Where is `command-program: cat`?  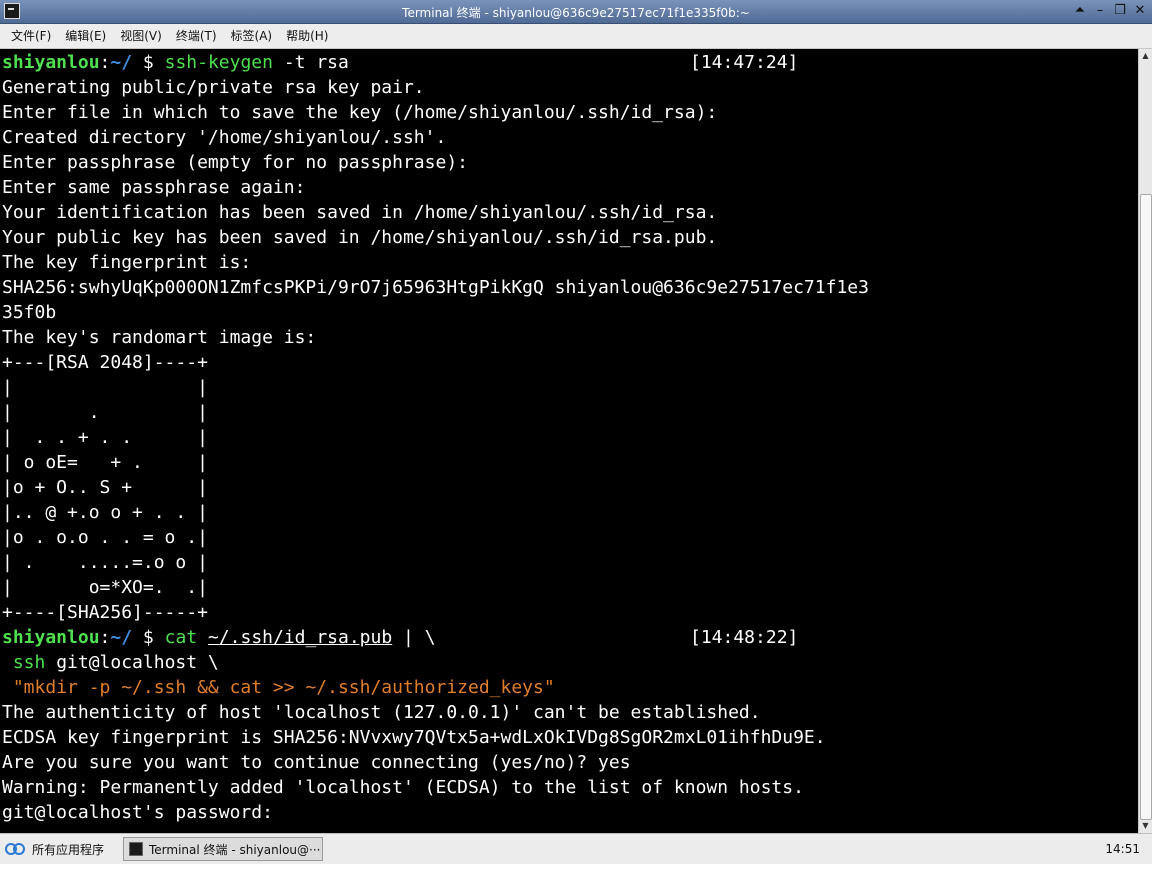 command-program: cat is located at coordinates (181, 637).